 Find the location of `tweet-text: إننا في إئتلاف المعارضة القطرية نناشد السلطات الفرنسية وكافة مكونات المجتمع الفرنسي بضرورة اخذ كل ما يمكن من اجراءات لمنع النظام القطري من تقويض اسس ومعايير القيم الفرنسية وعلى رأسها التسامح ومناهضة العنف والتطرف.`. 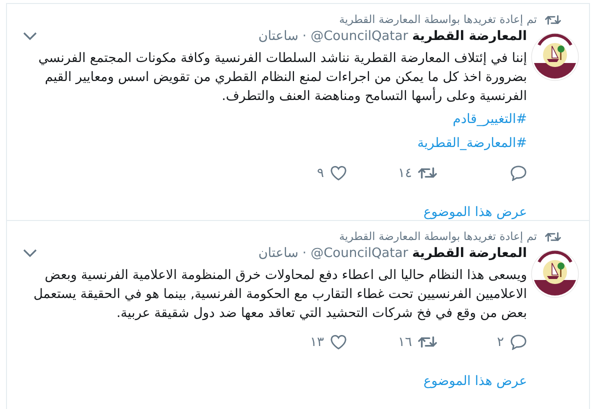

tweet-text: إننا في إئتلاف المعارضة القطرية نناشد السلطات الفرنسية وكافة مكونات المجتمع الفرنسي بضرورة اخذ كل ما يمكن من اجراءات لمنع النظام القطري من تقويض اسس ومعايير القيم الفرنسية وعلى رأسها التسامح ومناهضة العنف والتطرف. is located at coordinates (282, 78).